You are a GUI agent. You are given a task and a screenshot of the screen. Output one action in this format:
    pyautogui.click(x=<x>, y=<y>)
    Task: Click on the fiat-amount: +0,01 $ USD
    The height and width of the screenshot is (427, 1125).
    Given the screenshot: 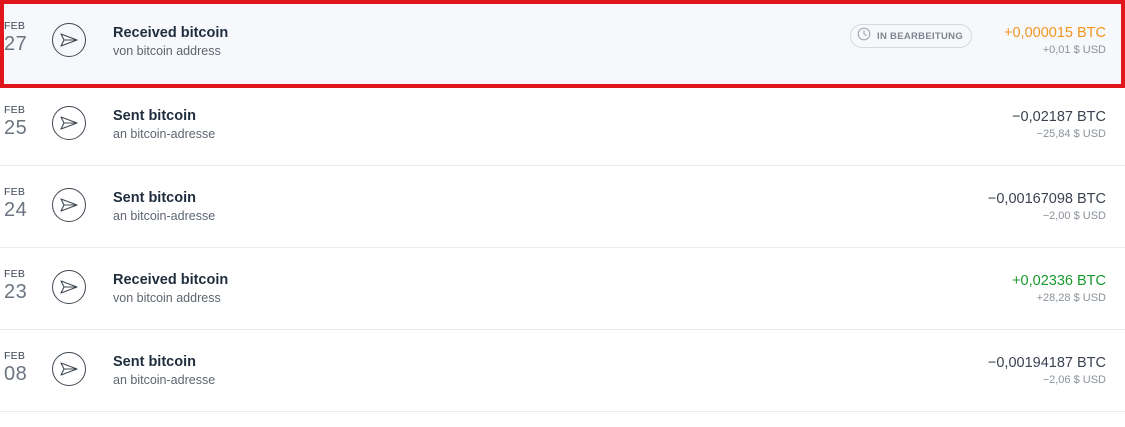 What is the action you would take?
    pyautogui.click(x=1074, y=50)
    